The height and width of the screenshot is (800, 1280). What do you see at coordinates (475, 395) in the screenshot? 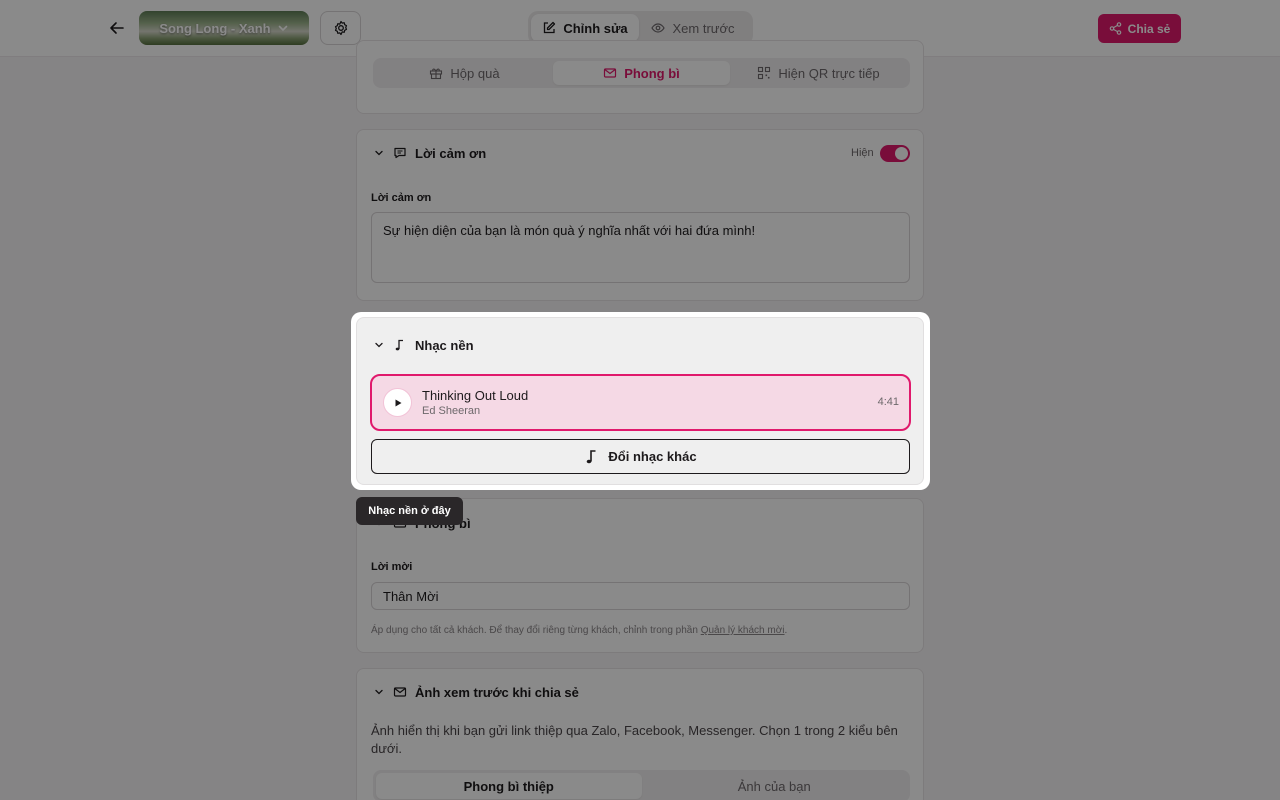
I see `track-title: Thinking Out Loud` at bounding box center [475, 395].